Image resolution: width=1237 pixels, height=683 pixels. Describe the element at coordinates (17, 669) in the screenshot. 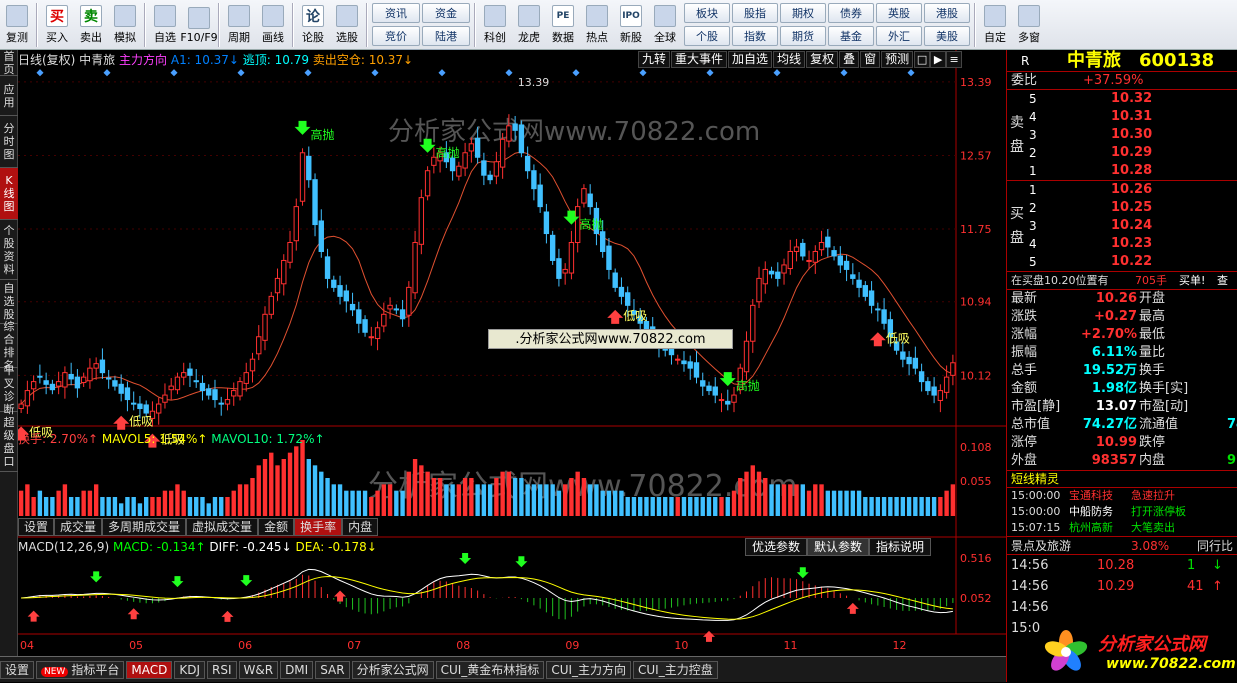

I see `indicator-tab: 设置` at that location.